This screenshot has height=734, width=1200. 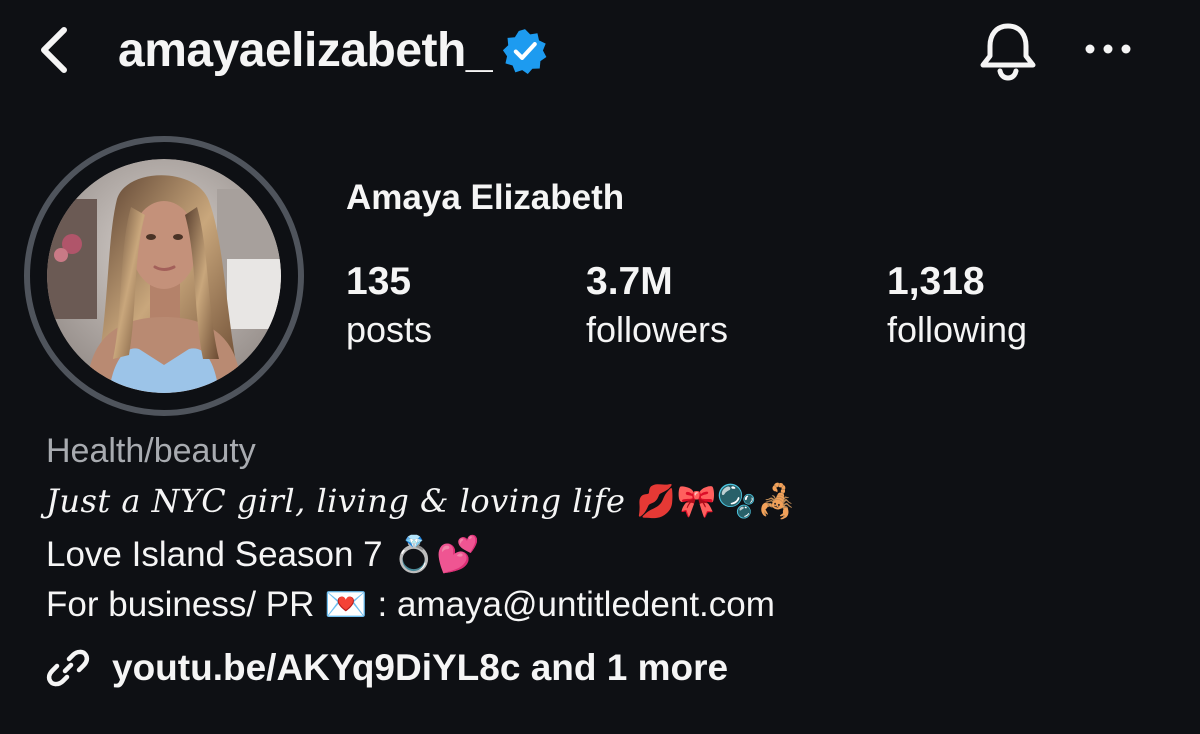 What do you see at coordinates (576, 604) in the screenshot?
I see `business-email: : amaya@untitledent.com` at bounding box center [576, 604].